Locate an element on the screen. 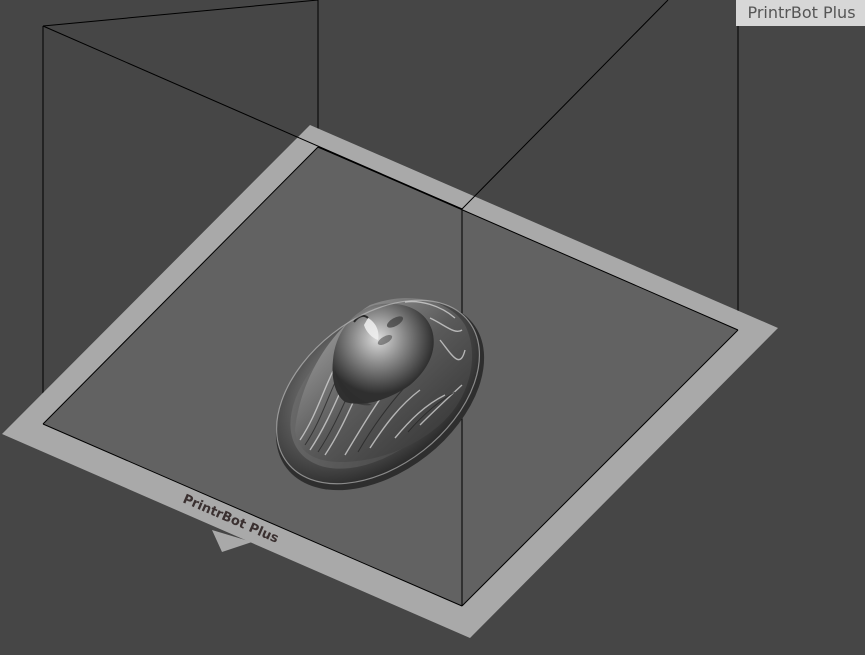  printer-name-badge: PrintrBot Plus is located at coordinates (800, 13).